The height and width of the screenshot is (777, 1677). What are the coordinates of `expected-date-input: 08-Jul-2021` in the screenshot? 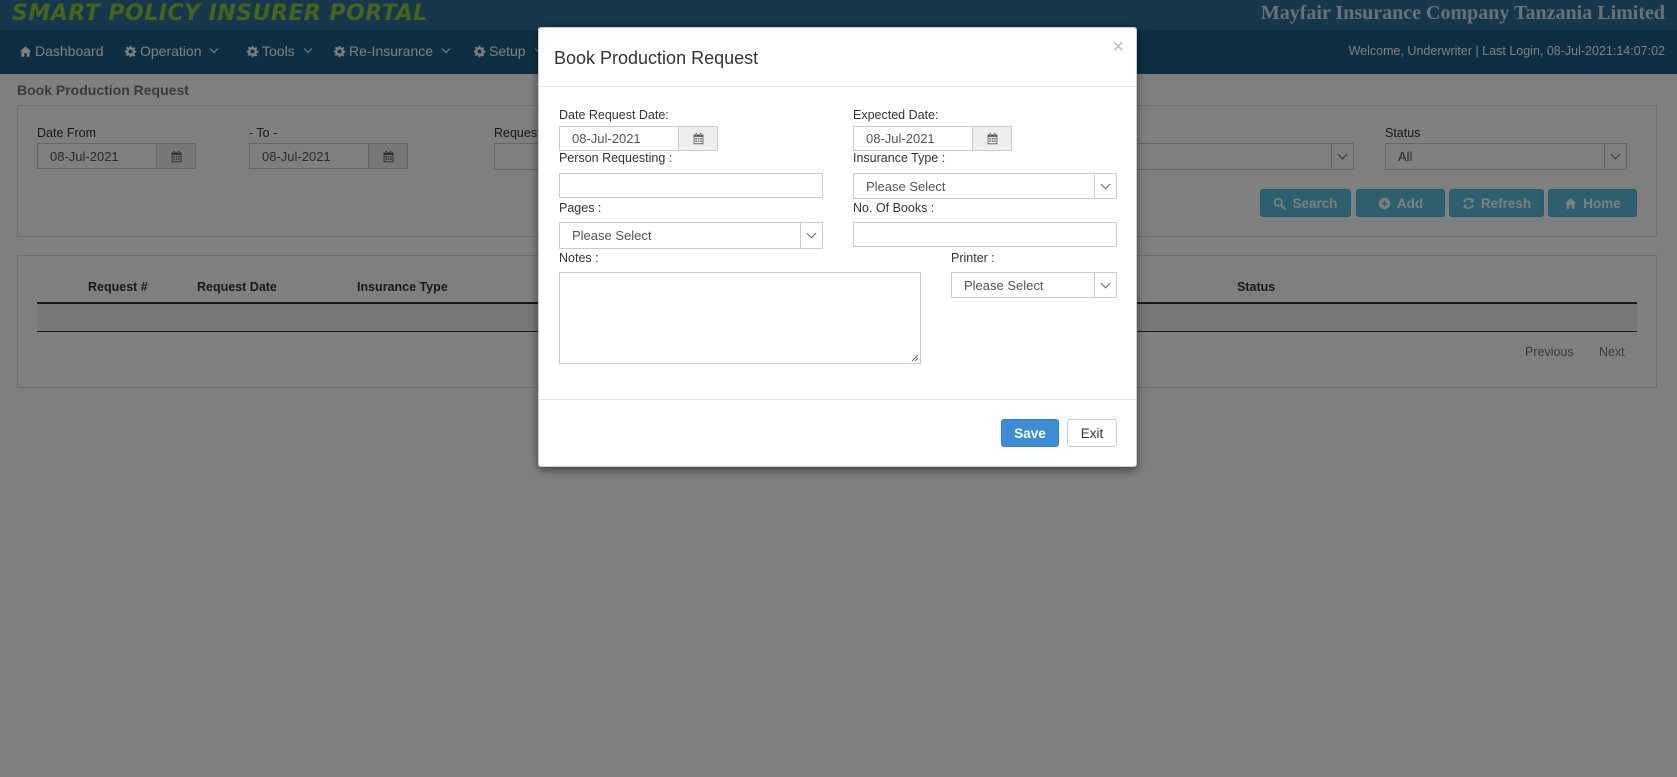 It's located at (913, 138).